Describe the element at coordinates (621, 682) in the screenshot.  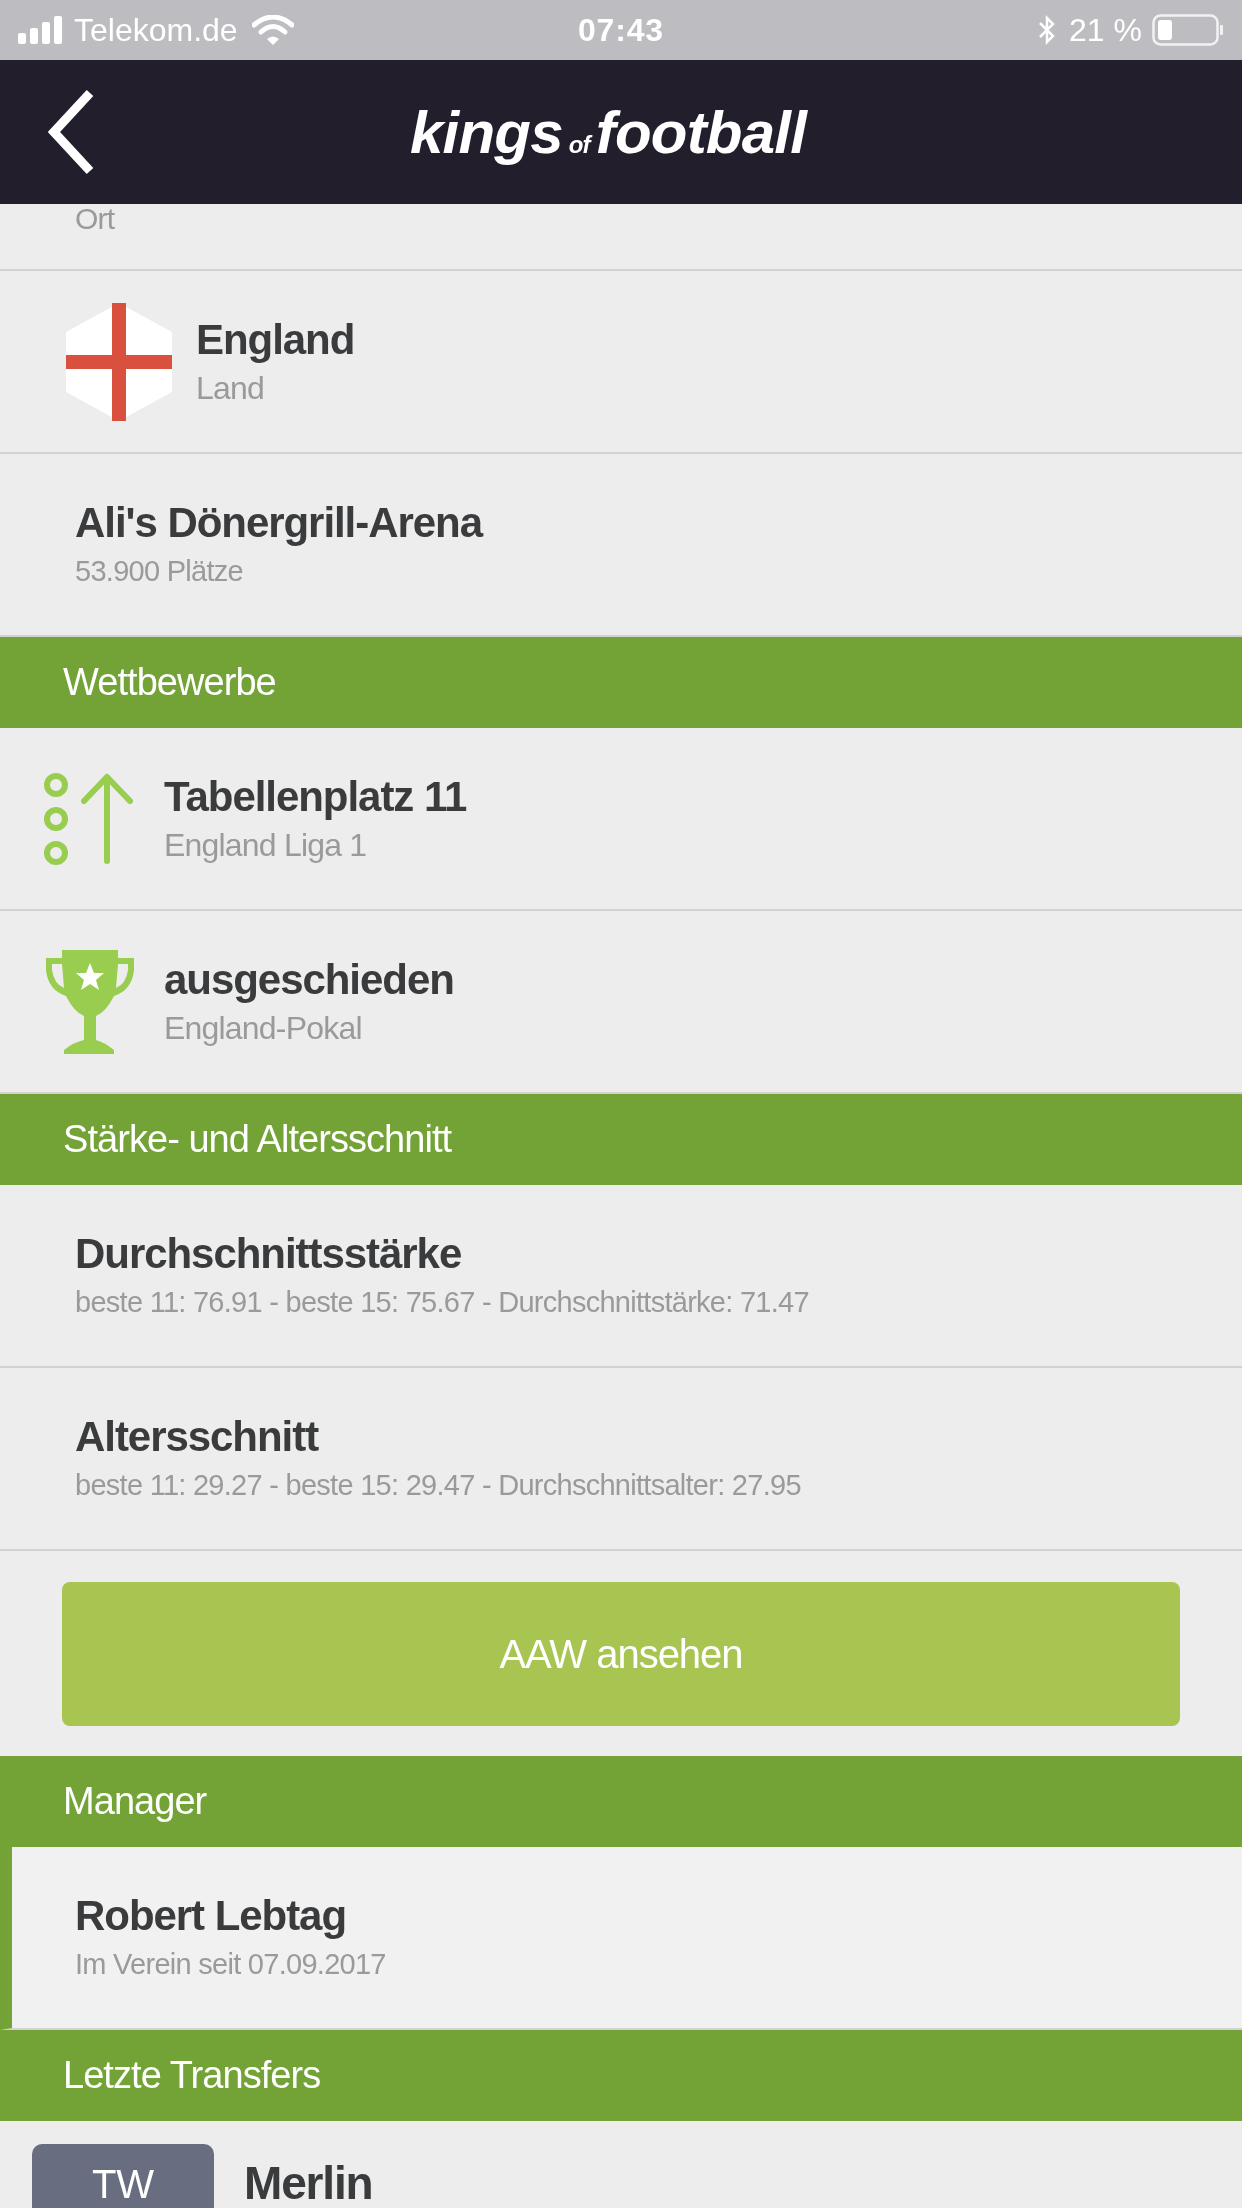
I see `section-header: Wettbewerbe` at that location.